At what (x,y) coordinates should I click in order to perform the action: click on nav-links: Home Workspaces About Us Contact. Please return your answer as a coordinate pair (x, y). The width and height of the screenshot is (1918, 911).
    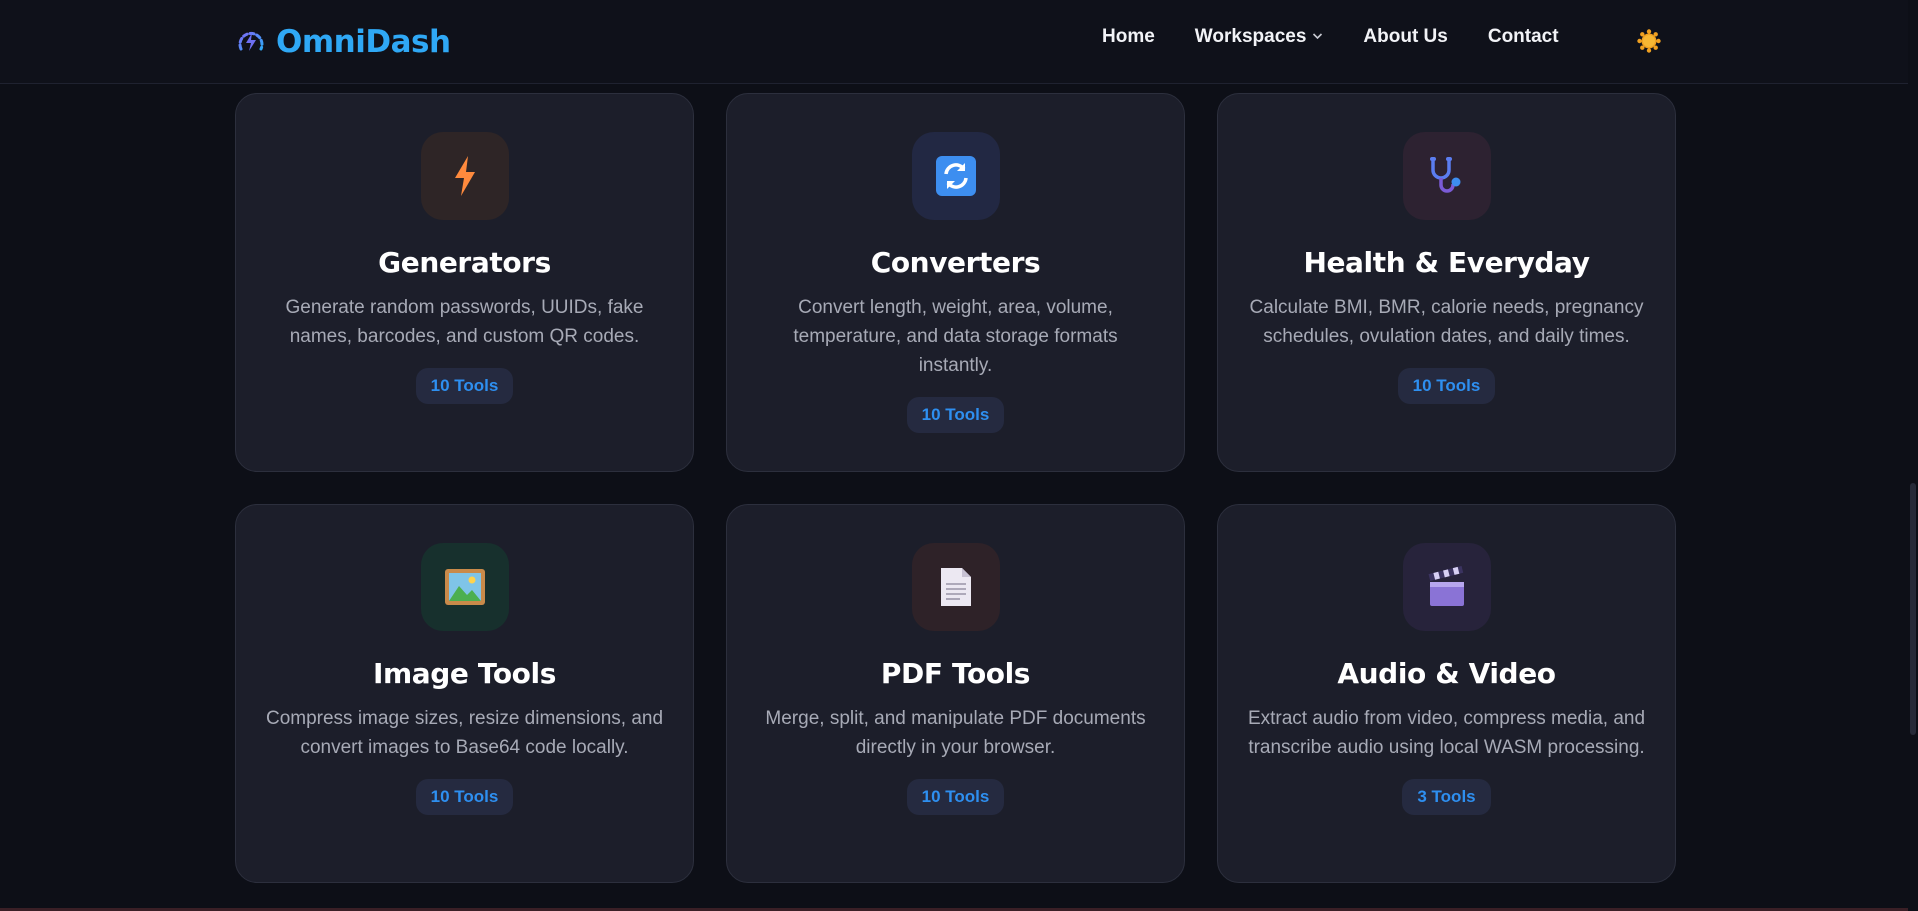
    Looking at the image, I should click on (1350, 37).